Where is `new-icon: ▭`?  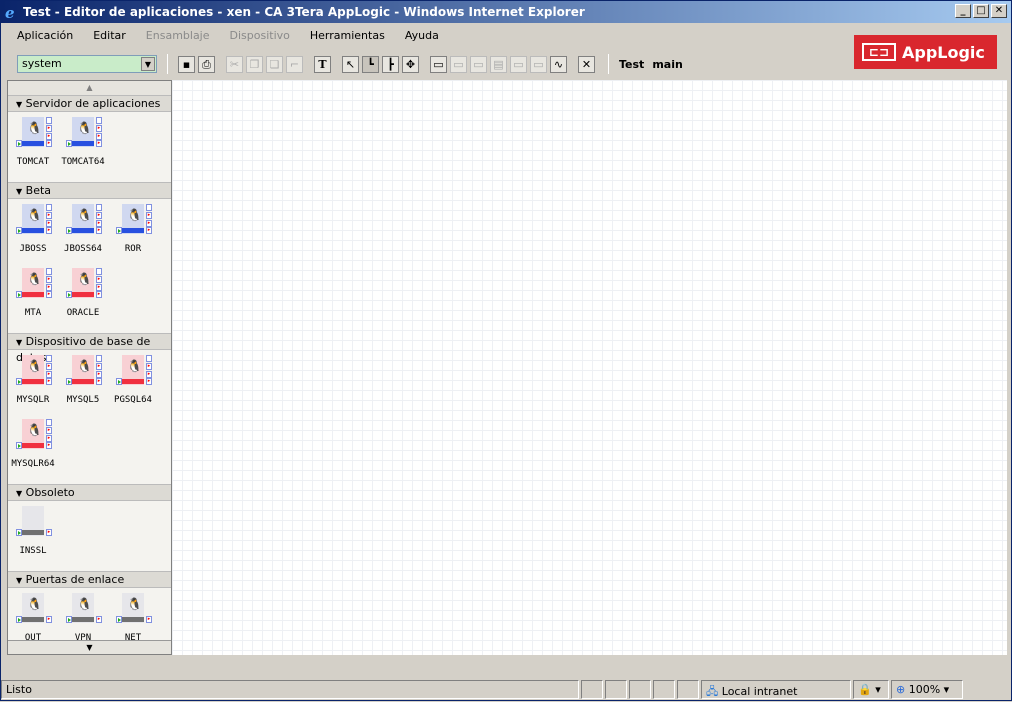 new-icon: ▭ is located at coordinates (538, 64).